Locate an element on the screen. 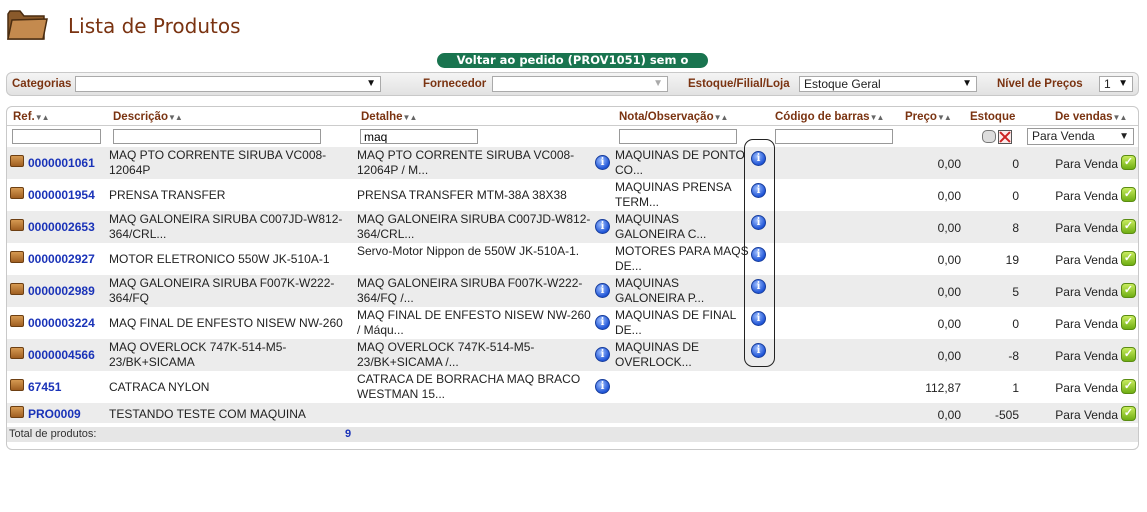 This screenshot has height=512, width=1147. col-venda: De vendas▼▲ is located at coordinates (1091, 117).